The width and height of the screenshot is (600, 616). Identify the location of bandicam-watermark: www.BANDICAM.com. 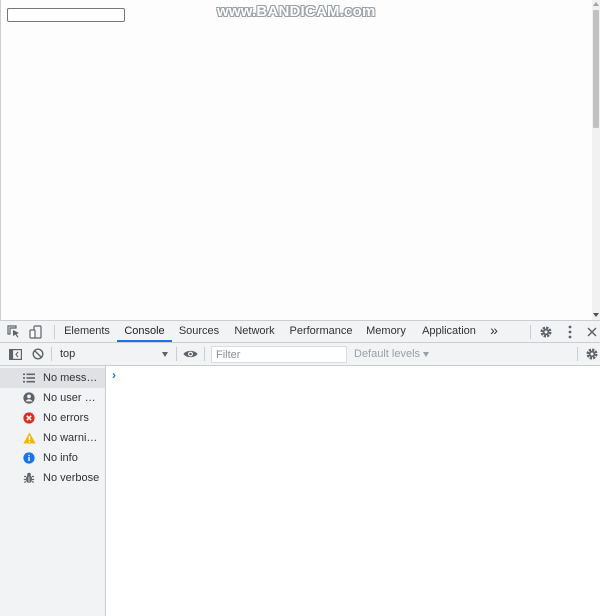
(296, 11).